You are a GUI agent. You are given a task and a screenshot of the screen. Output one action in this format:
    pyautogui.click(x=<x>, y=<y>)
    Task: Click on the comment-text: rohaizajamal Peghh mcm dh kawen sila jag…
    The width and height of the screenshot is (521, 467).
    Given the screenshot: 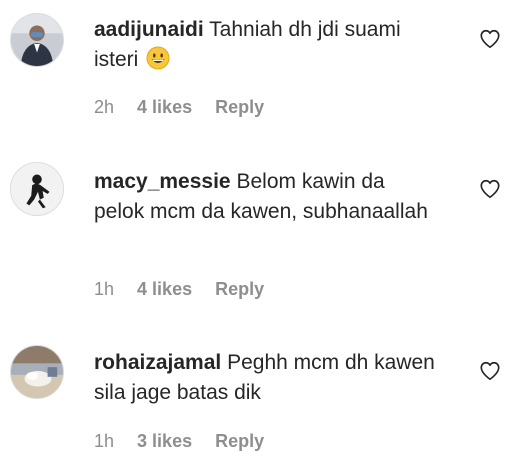 What is the action you would take?
    pyautogui.click(x=266, y=378)
    